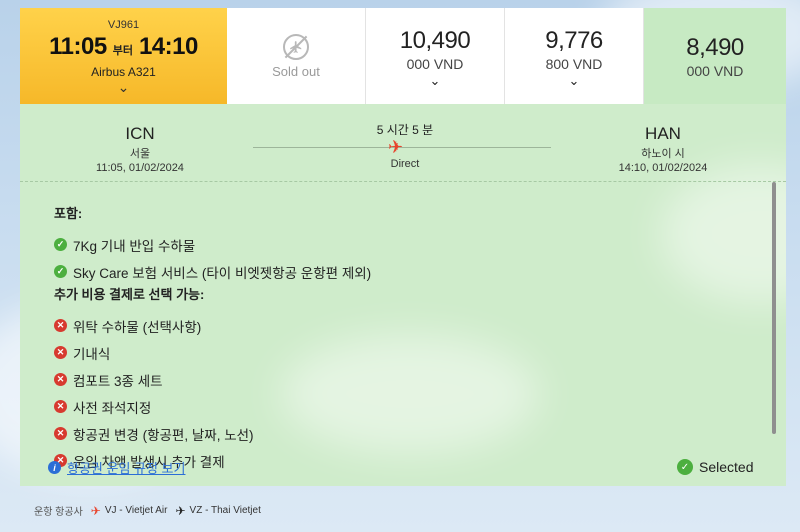  What do you see at coordinates (140, 133) in the screenshot?
I see `departure-code: ICN` at bounding box center [140, 133].